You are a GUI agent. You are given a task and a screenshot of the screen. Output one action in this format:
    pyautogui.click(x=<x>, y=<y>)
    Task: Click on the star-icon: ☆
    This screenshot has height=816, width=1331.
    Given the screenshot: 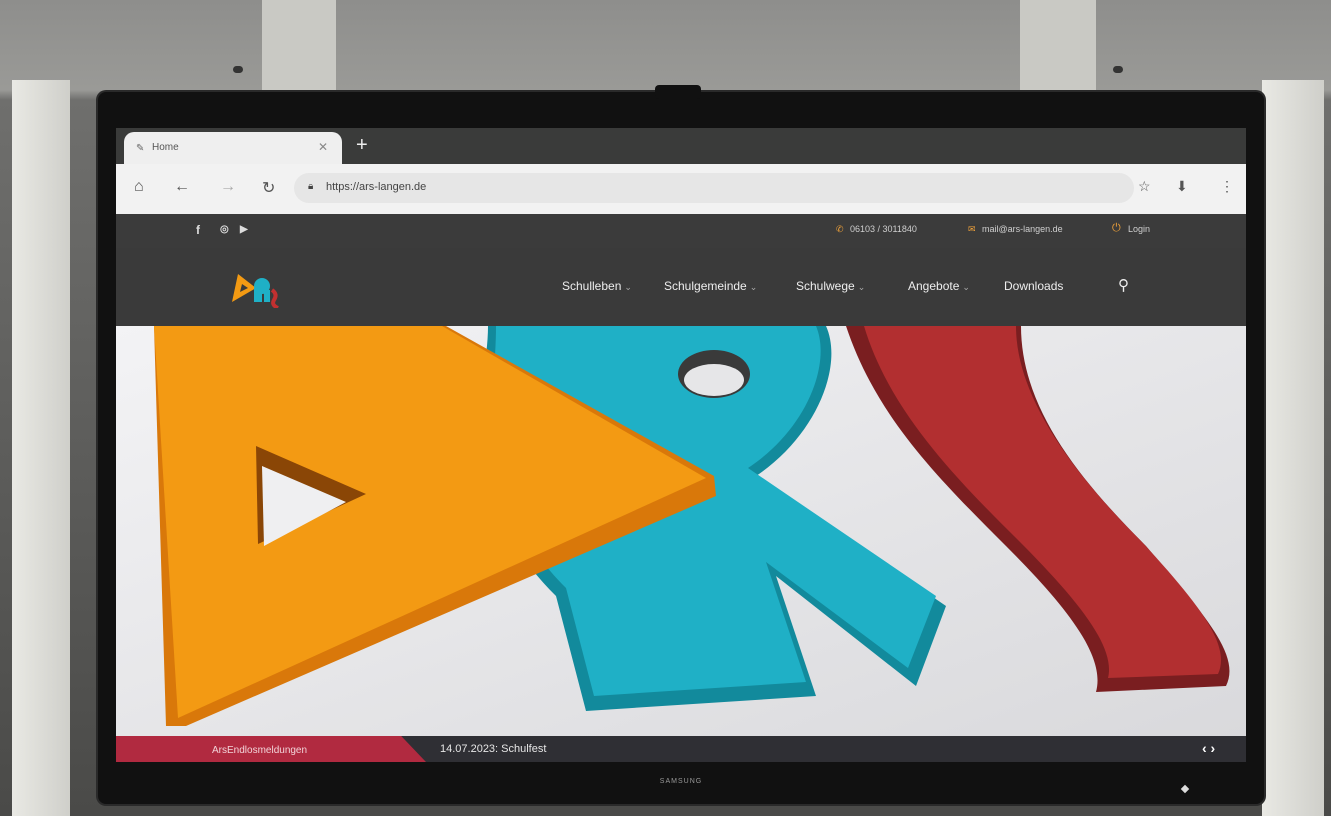 What is the action you would take?
    pyautogui.click(x=1144, y=186)
    